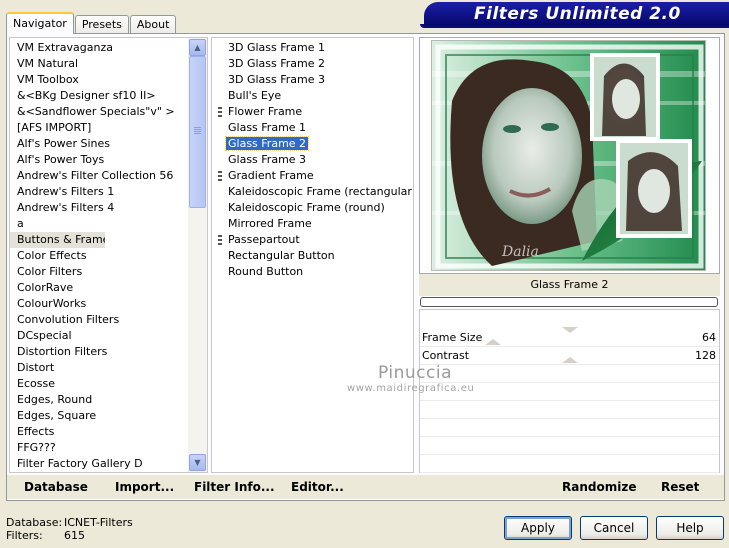 This screenshot has width=729, height=548. I want to click on param-value: 64, so click(709, 337).